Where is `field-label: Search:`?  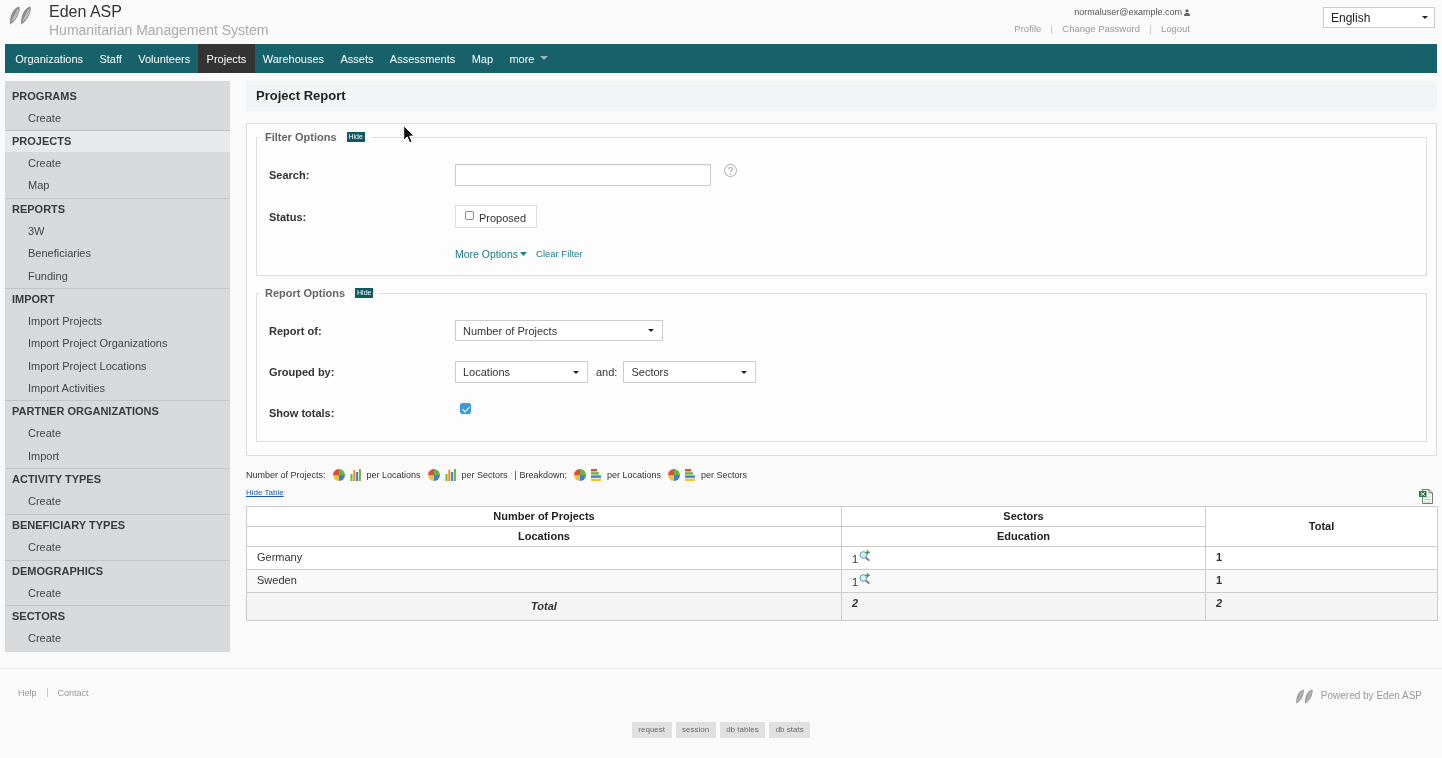 field-label: Search: is located at coordinates (289, 175).